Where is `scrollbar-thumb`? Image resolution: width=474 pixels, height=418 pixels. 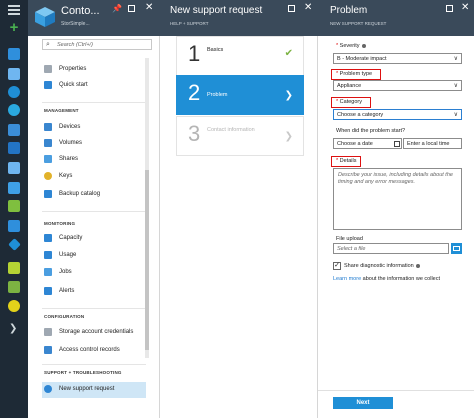
scrollbar-thumb is located at coordinates (147, 260).